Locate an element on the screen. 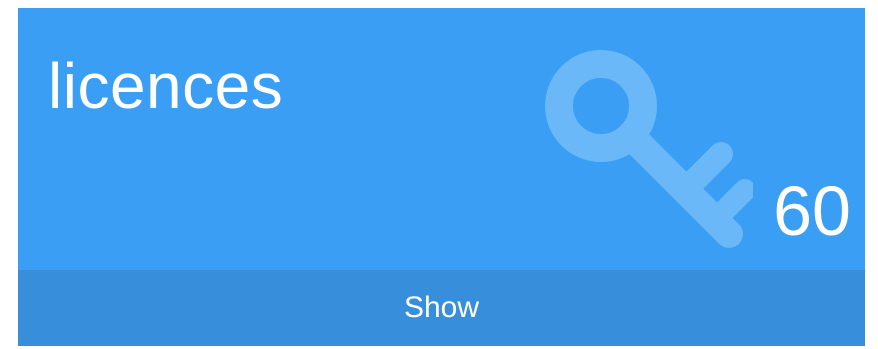 Image resolution: width=878 pixels, height=349 pixels. licence-count: 60 is located at coordinates (812, 211).